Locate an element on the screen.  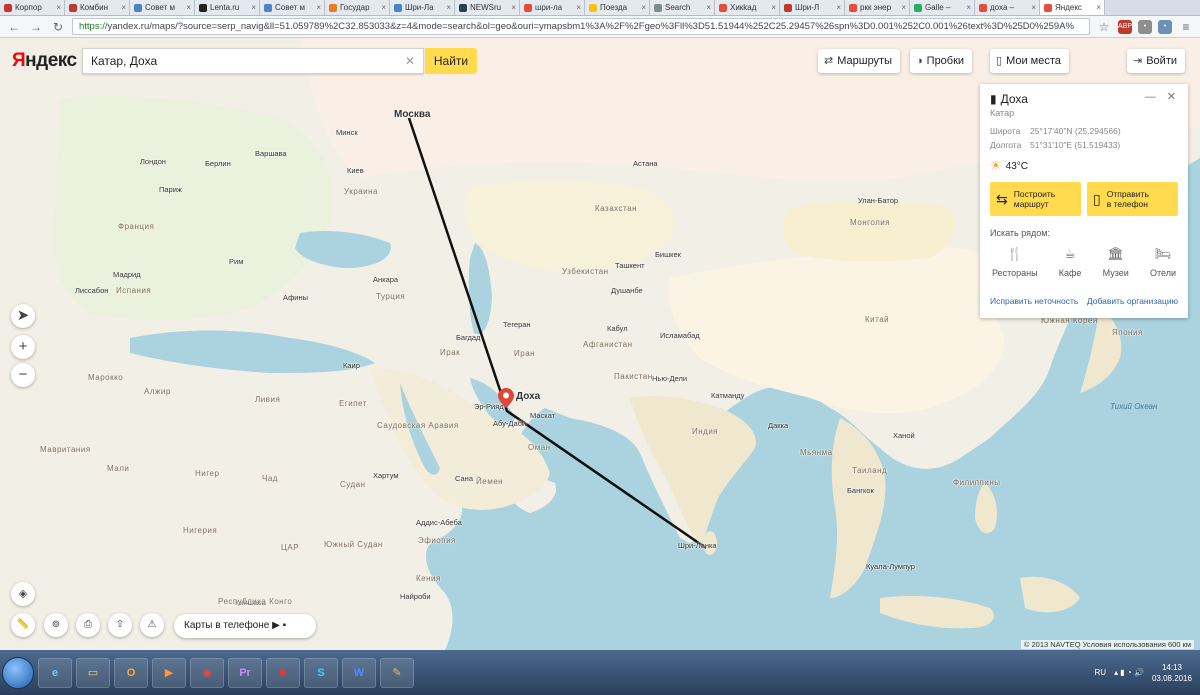
traffic-button: ◑ Пробки is located at coordinates (941, 61).